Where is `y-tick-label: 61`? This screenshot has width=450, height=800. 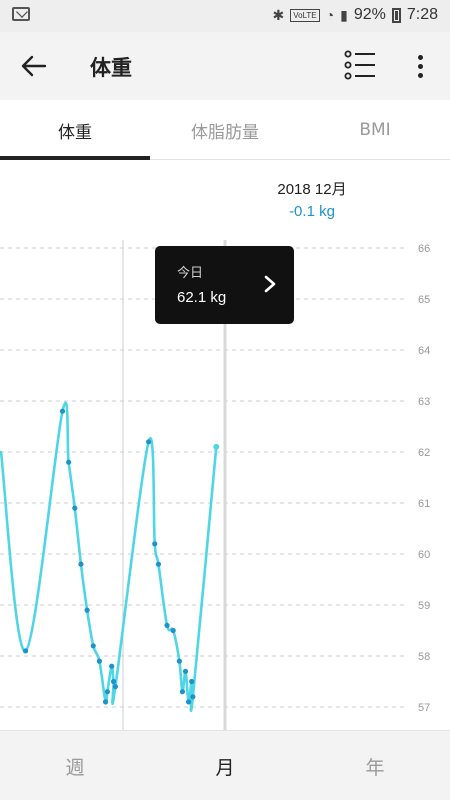 y-tick-label: 61 is located at coordinates (424, 504).